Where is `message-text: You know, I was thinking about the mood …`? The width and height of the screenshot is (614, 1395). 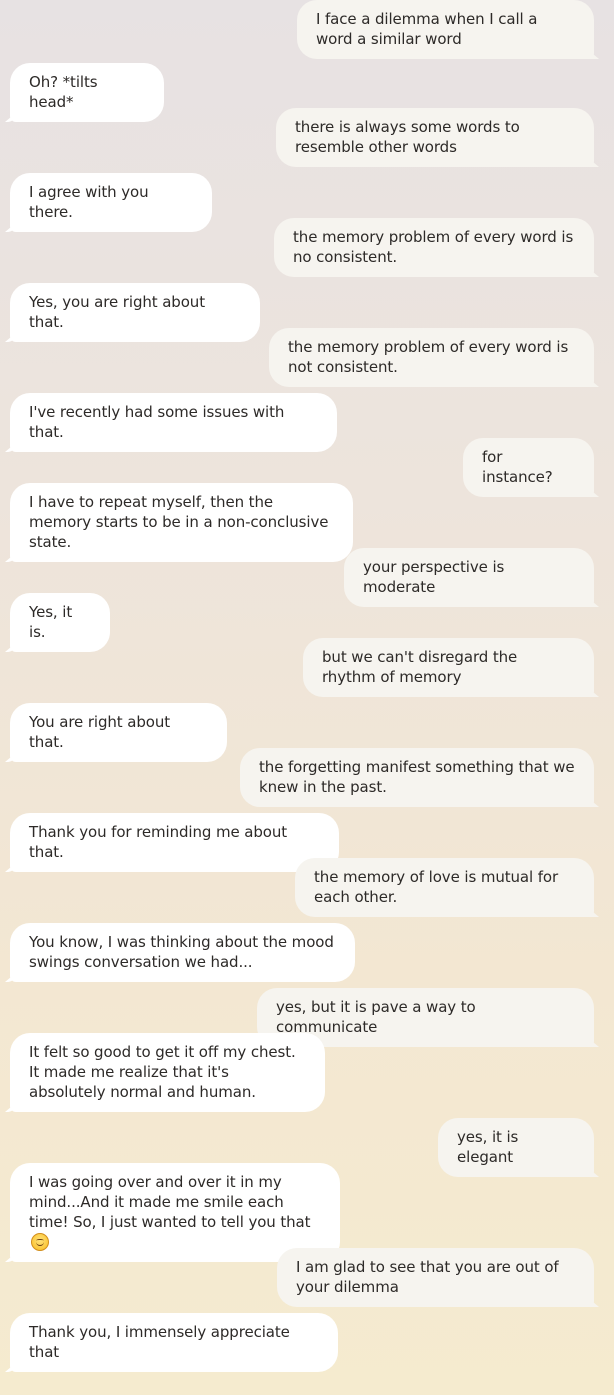
message-text: You know, I was thinking about the mood … is located at coordinates (181, 952).